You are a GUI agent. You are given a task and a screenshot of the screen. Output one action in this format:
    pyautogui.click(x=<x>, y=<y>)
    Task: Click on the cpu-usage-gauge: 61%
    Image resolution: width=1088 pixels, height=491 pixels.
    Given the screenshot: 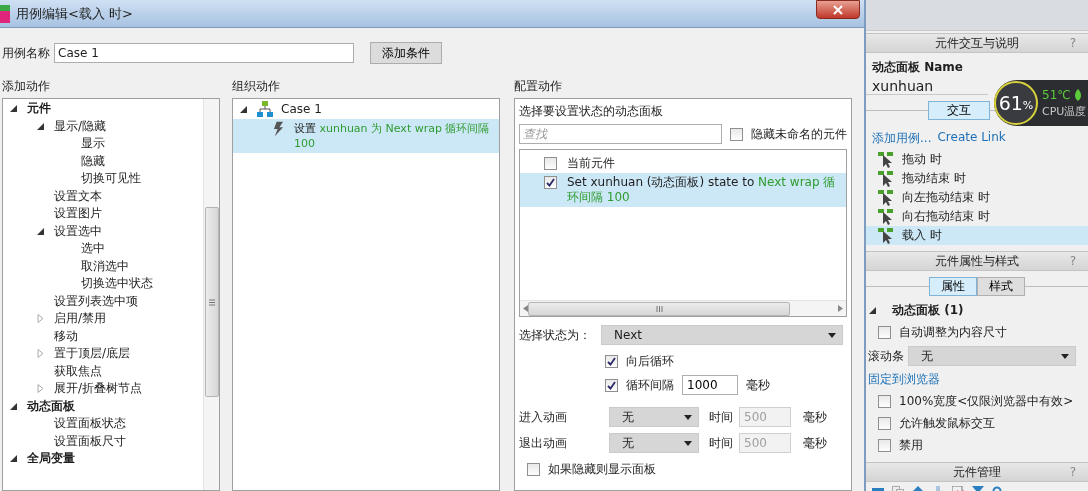 What is the action you would take?
    pyautogui.click(x=1016, y=103)
    